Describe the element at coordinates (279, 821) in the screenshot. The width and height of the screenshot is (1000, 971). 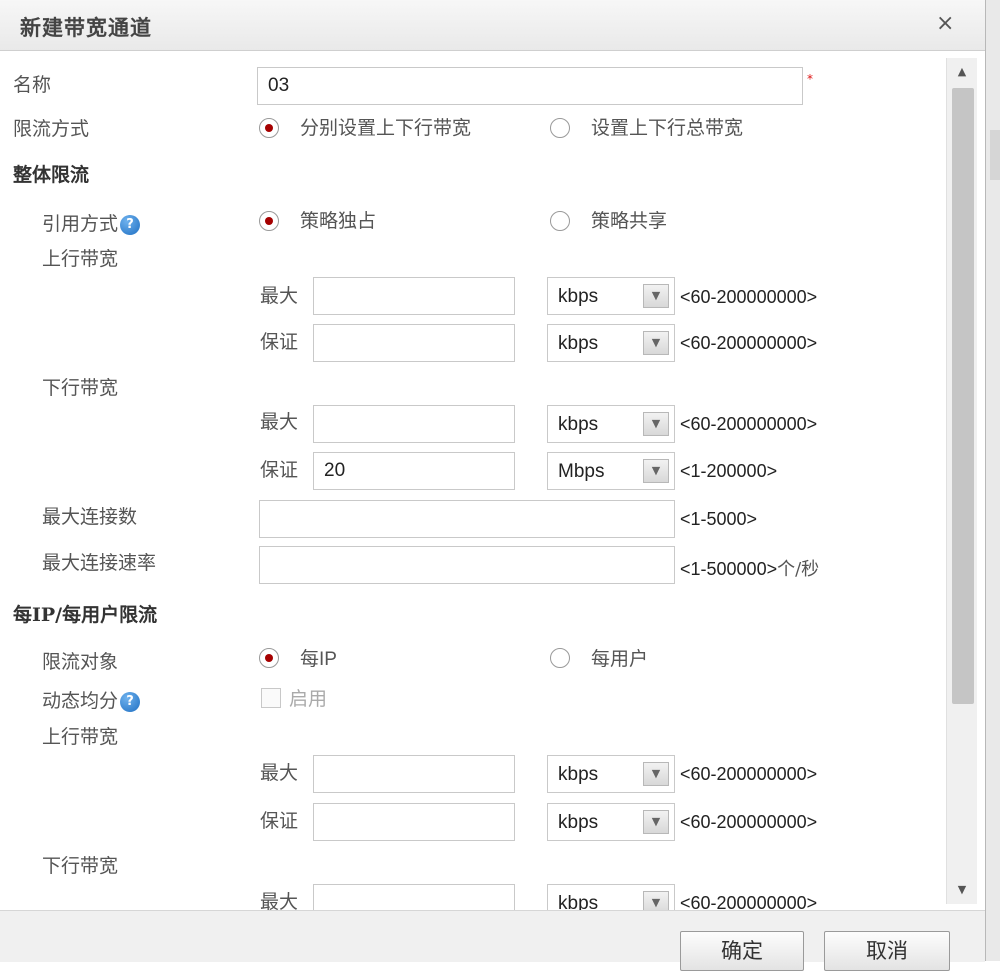
I see `per-ip-up-guarantee-label: 保证` at that location.